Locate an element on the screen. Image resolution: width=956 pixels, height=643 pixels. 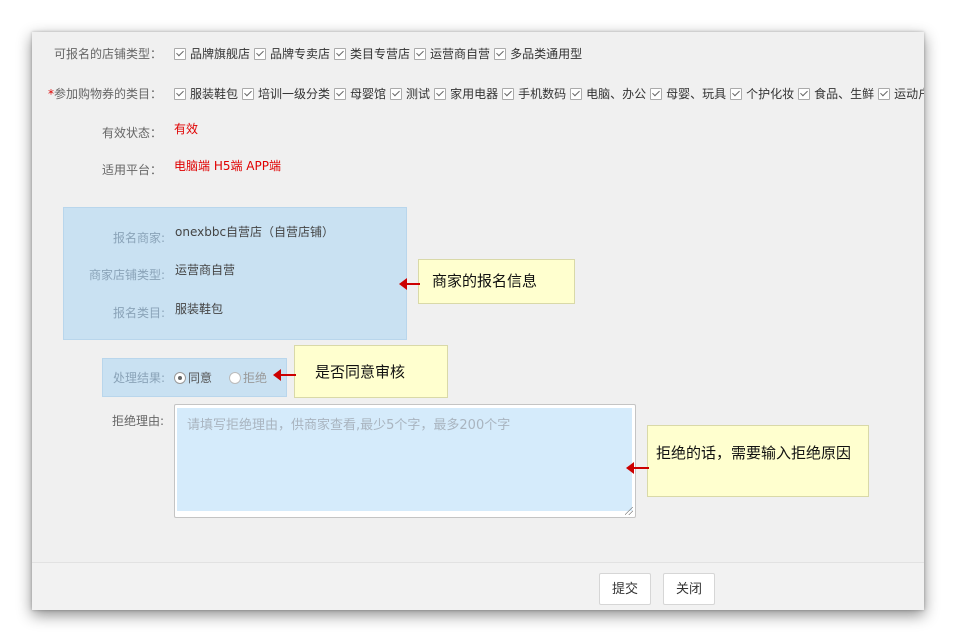
store-type-checkbox: 类目专营店 is located at coordinates (372, 54).